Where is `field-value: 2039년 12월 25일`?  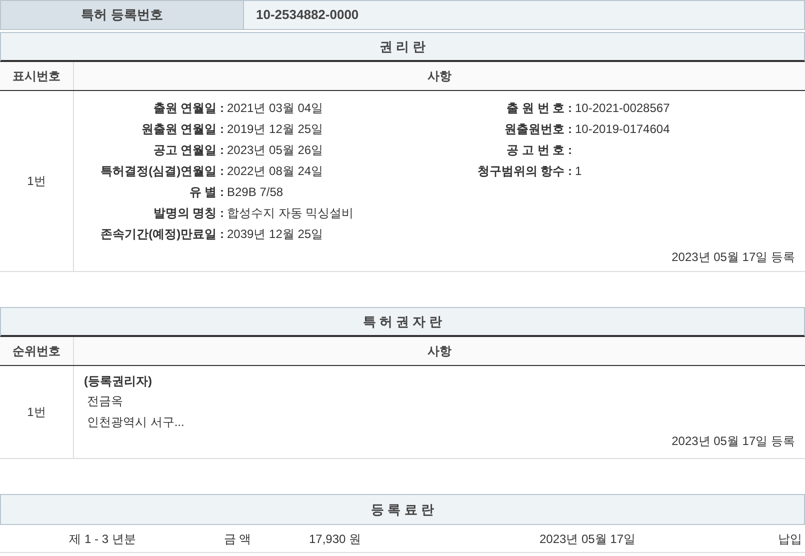
field-value: 2039년 12월 25일 is located at coordinates (275, 234).